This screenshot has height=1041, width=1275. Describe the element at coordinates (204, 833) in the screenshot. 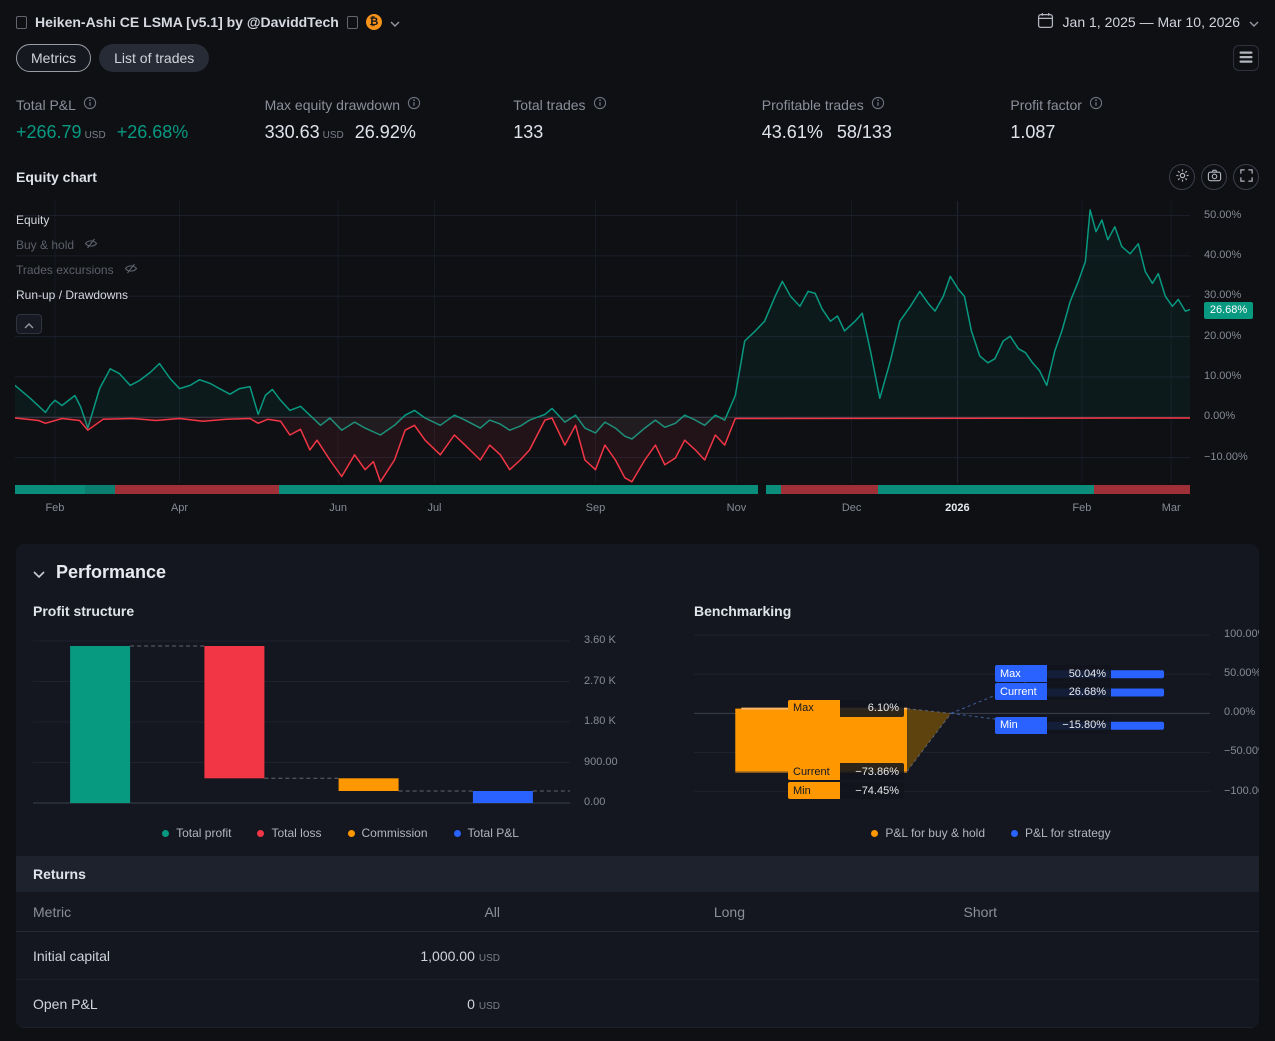

I see `legend-label: Total profit` at that location.